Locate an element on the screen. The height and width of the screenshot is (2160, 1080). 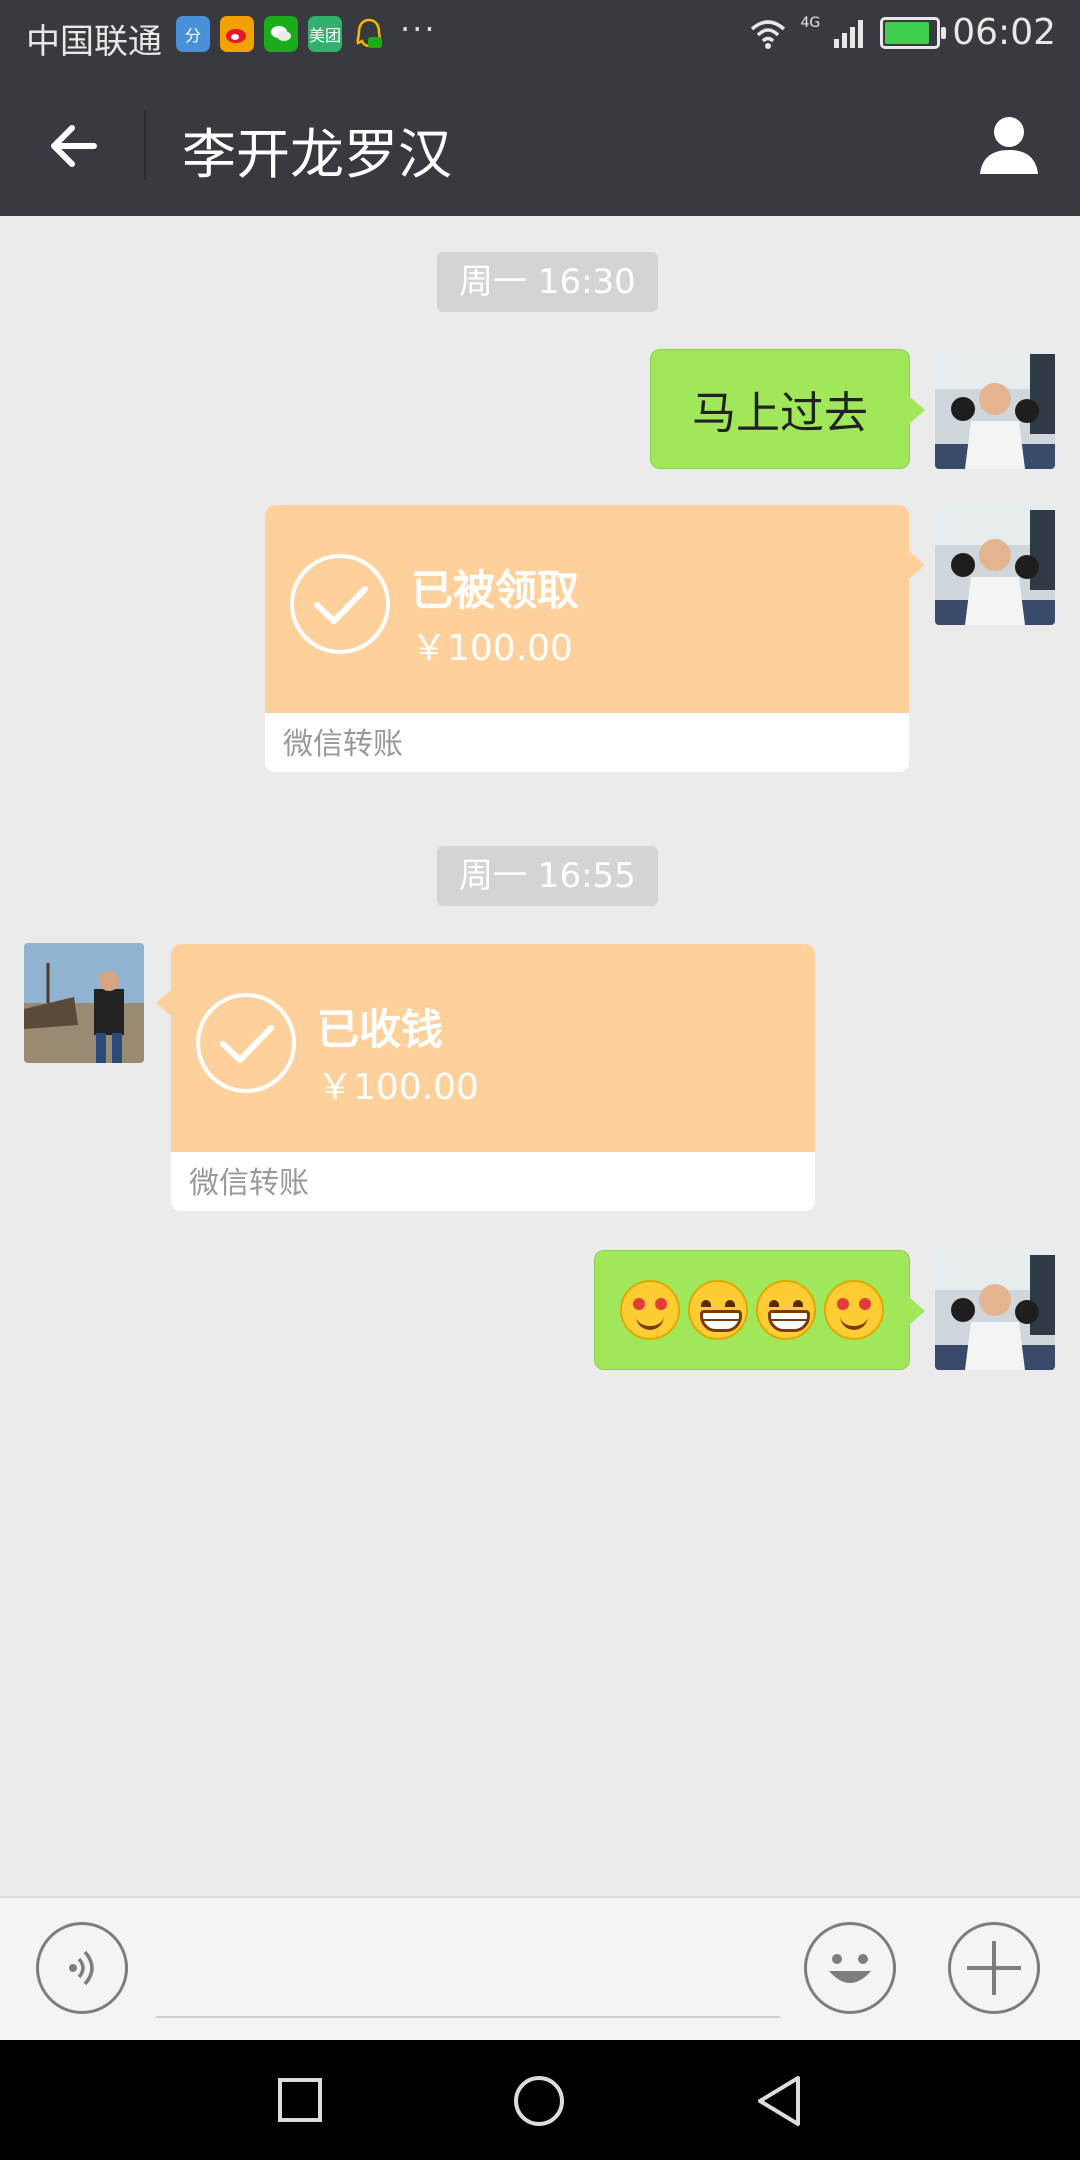
more-functions-button is located at coordinates (994, 1968).